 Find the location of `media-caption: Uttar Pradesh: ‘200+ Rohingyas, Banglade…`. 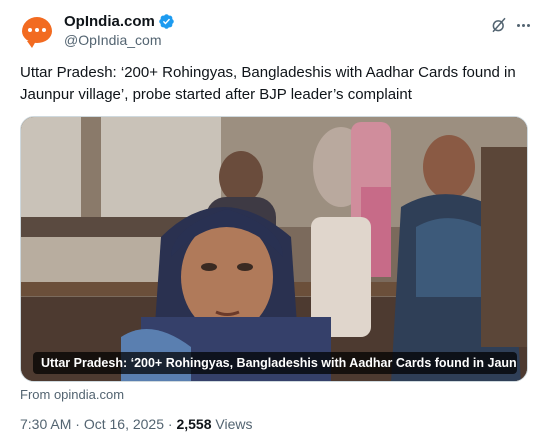

media-caption: Uttar Pradesh: ‘200+ Rohingyas, Banglade… is located at coordinates (275, 363).